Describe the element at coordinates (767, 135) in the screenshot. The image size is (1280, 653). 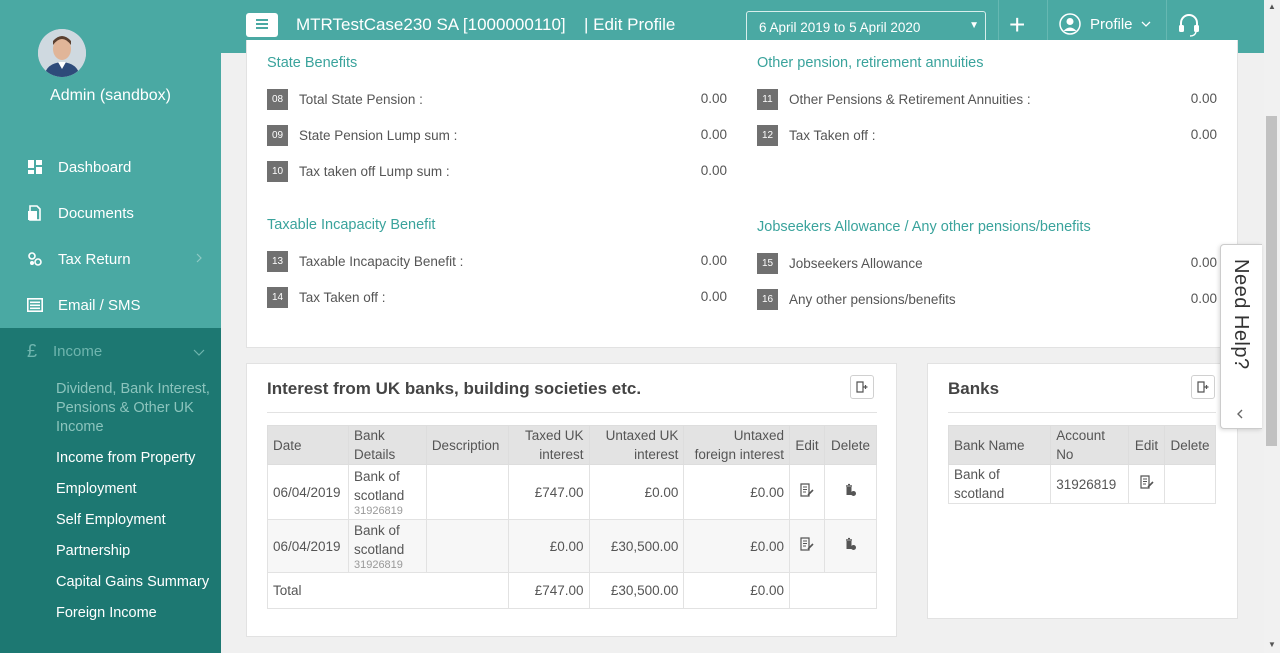
I see `box-number: 12` at that location.